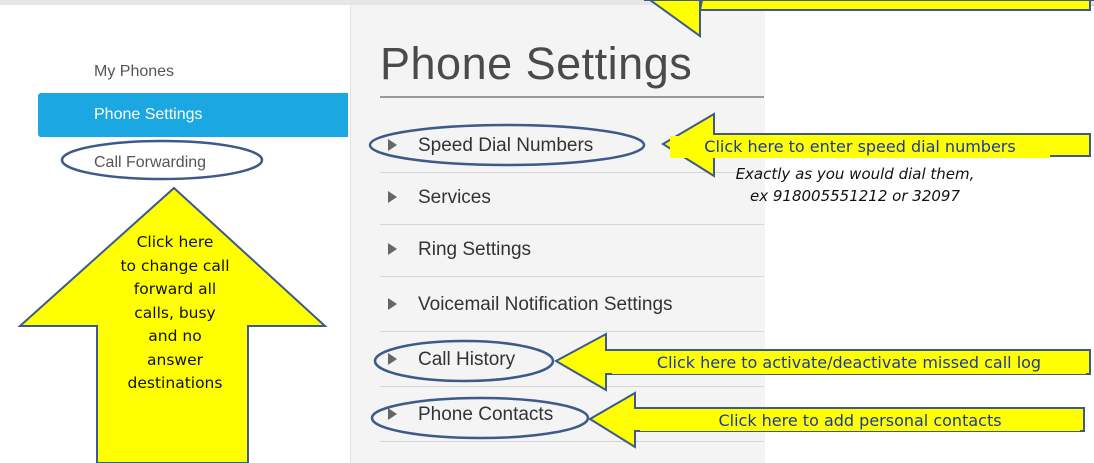  I want to click on speed-dial-note-line-1: Exactly as you would dial them,, so click(855, 174).